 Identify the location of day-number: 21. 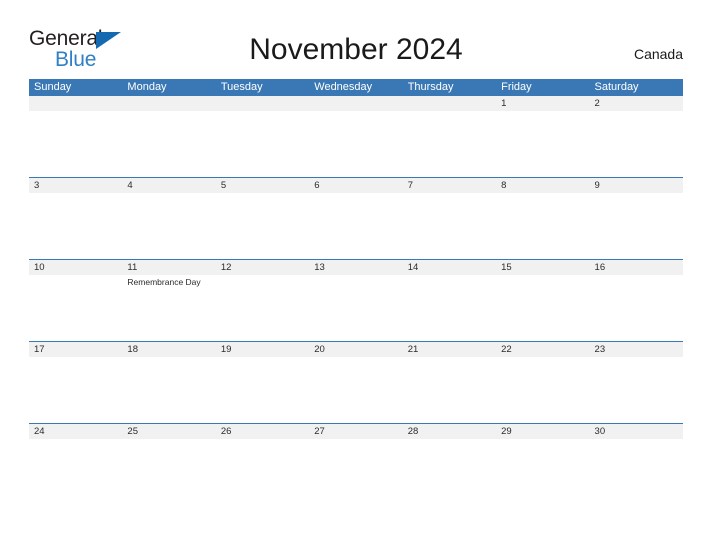
(449, 349).